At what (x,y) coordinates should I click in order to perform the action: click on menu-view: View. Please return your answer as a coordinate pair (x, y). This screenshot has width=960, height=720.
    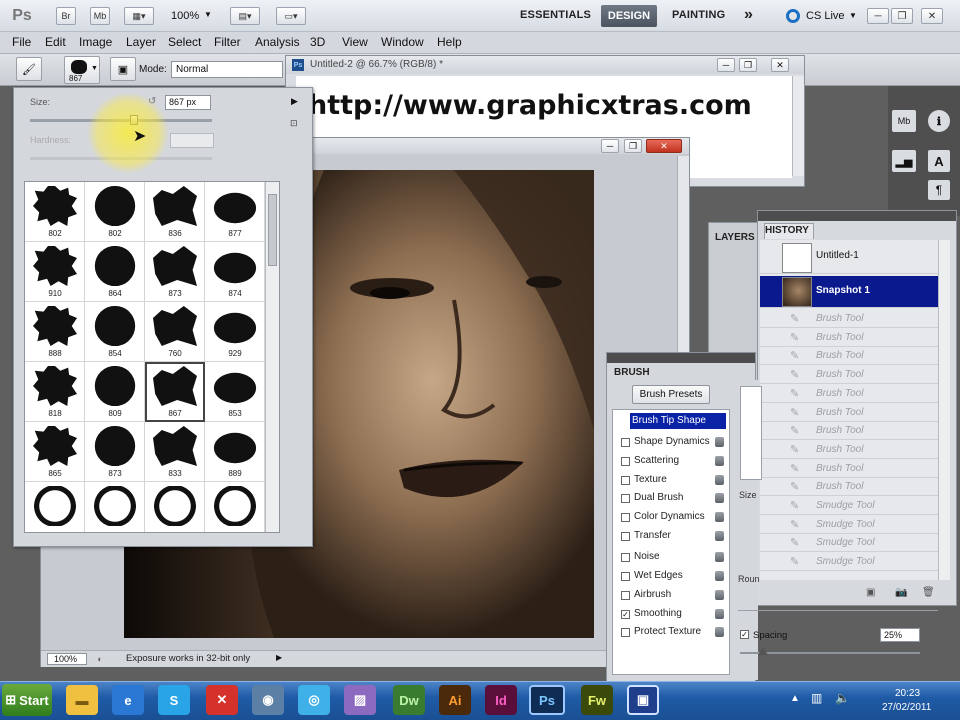
    Looking at the image, I should click on (355, 42).